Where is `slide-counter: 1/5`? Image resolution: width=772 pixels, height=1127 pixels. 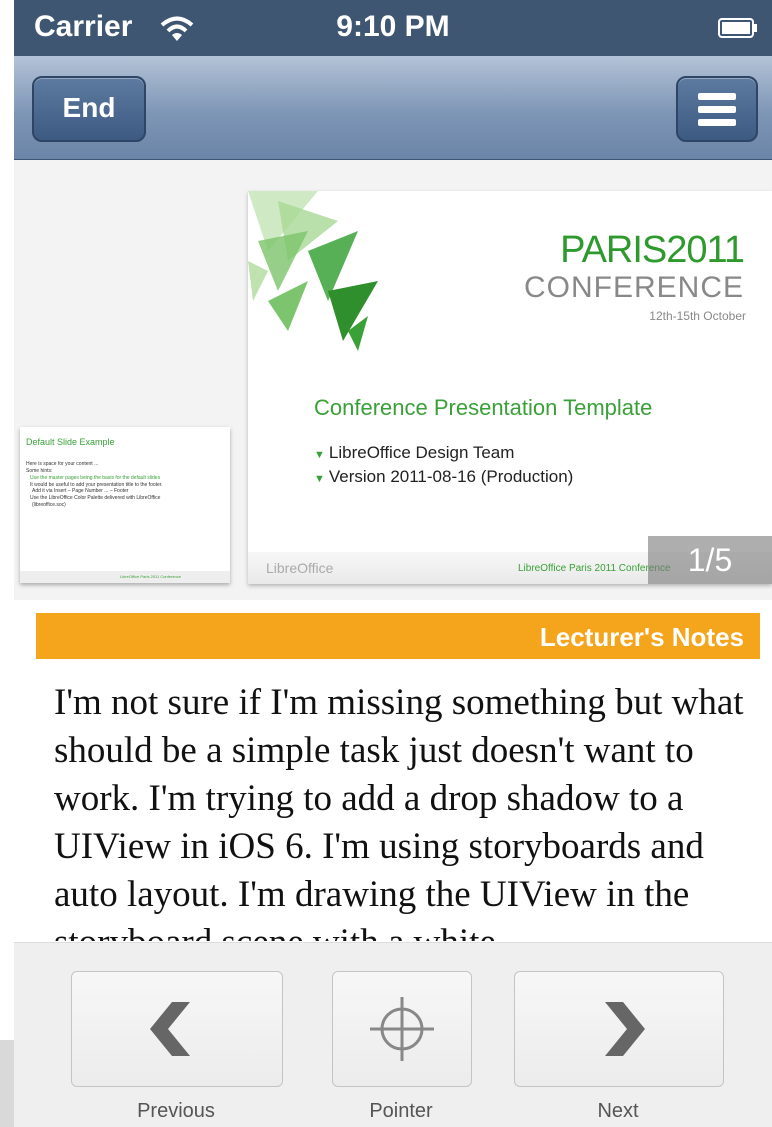
slide-counter: 1/5 is located at coordinates (710, 560).